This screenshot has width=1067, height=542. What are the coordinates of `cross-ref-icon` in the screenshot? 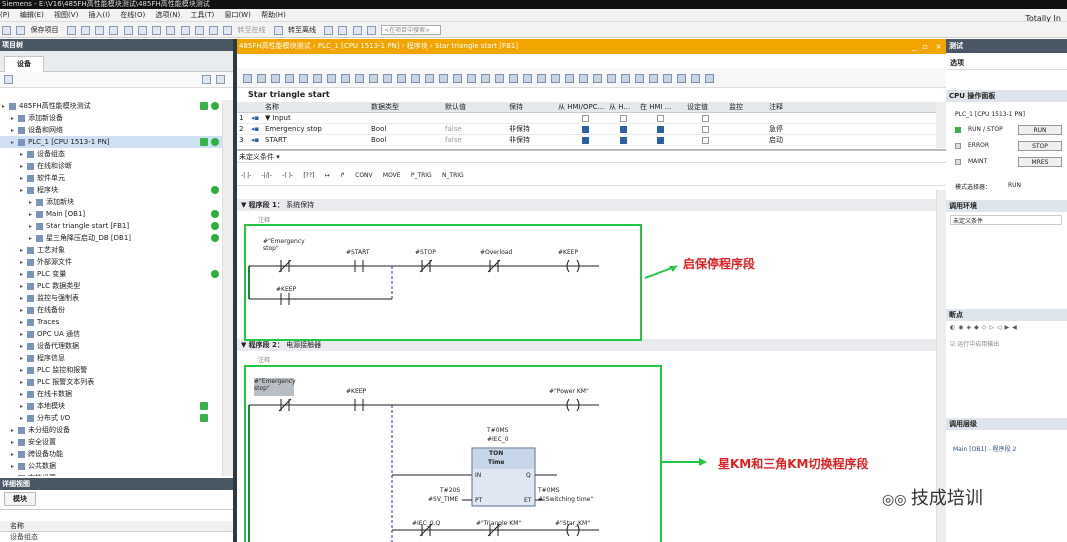 It's located at (343, 30).